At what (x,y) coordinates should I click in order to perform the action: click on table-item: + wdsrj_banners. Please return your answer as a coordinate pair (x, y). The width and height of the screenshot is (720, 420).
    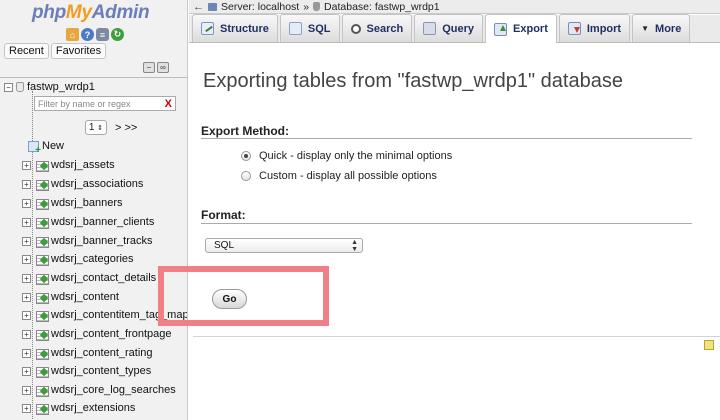
    Looking at the image, I should click on (72, 203).